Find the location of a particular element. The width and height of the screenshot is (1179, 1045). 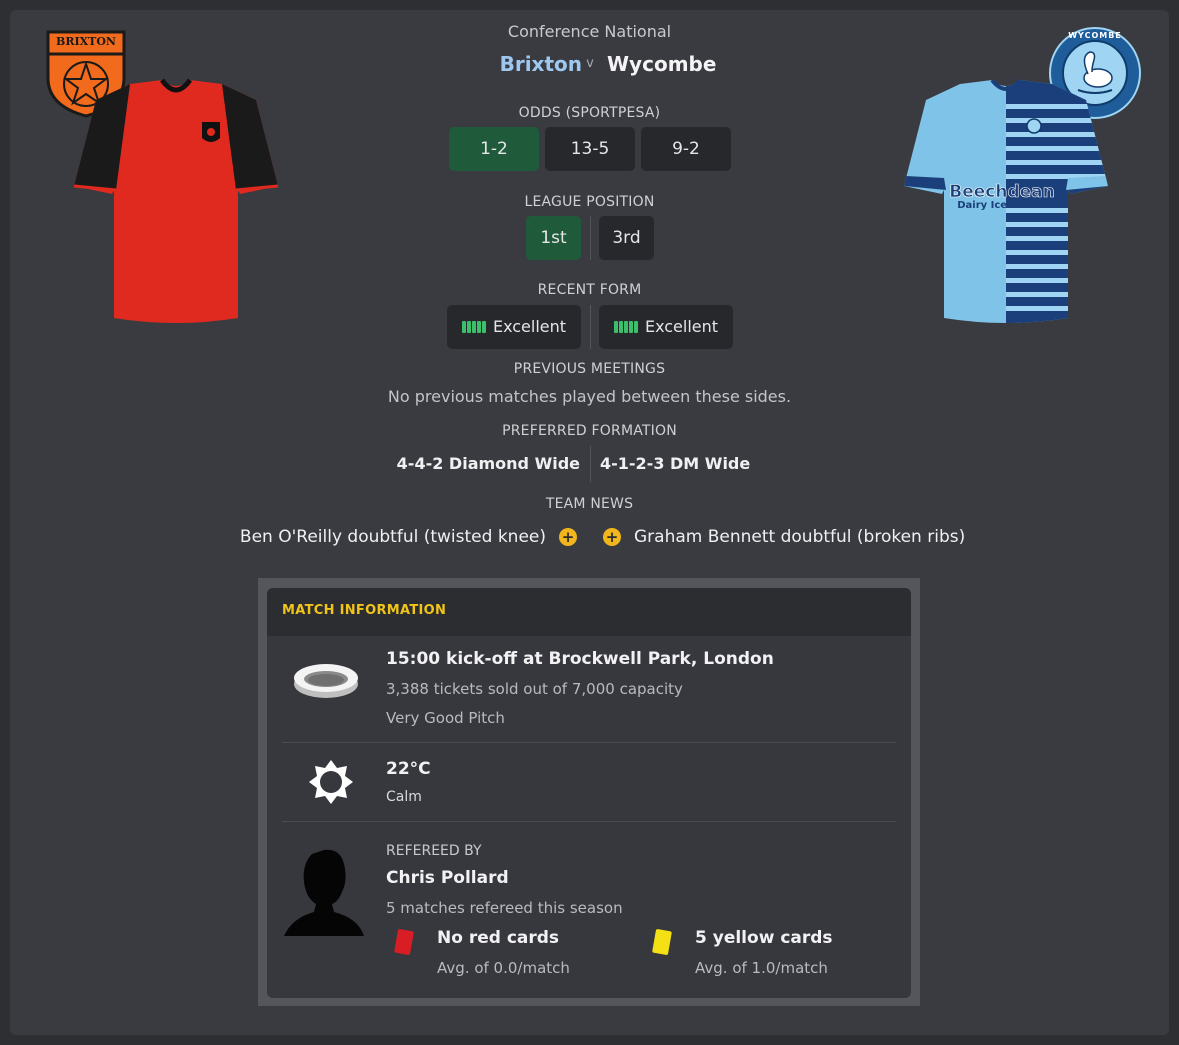

home-team-name: Brixton is located at coordinates (291, 64).